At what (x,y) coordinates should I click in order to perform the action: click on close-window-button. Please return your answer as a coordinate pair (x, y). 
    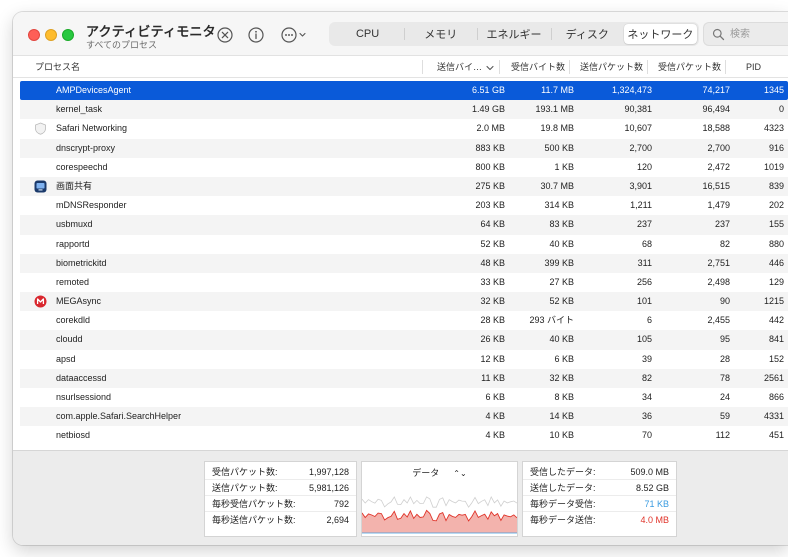
    Looking at the image, I should click on (34, 35).